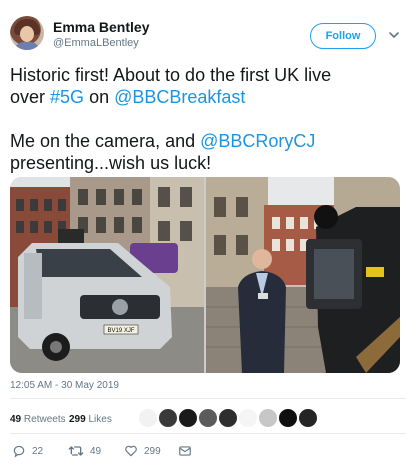 This screenshot has height=465, width=416. I want to click on likes-label: Likes, so click(100, 419).